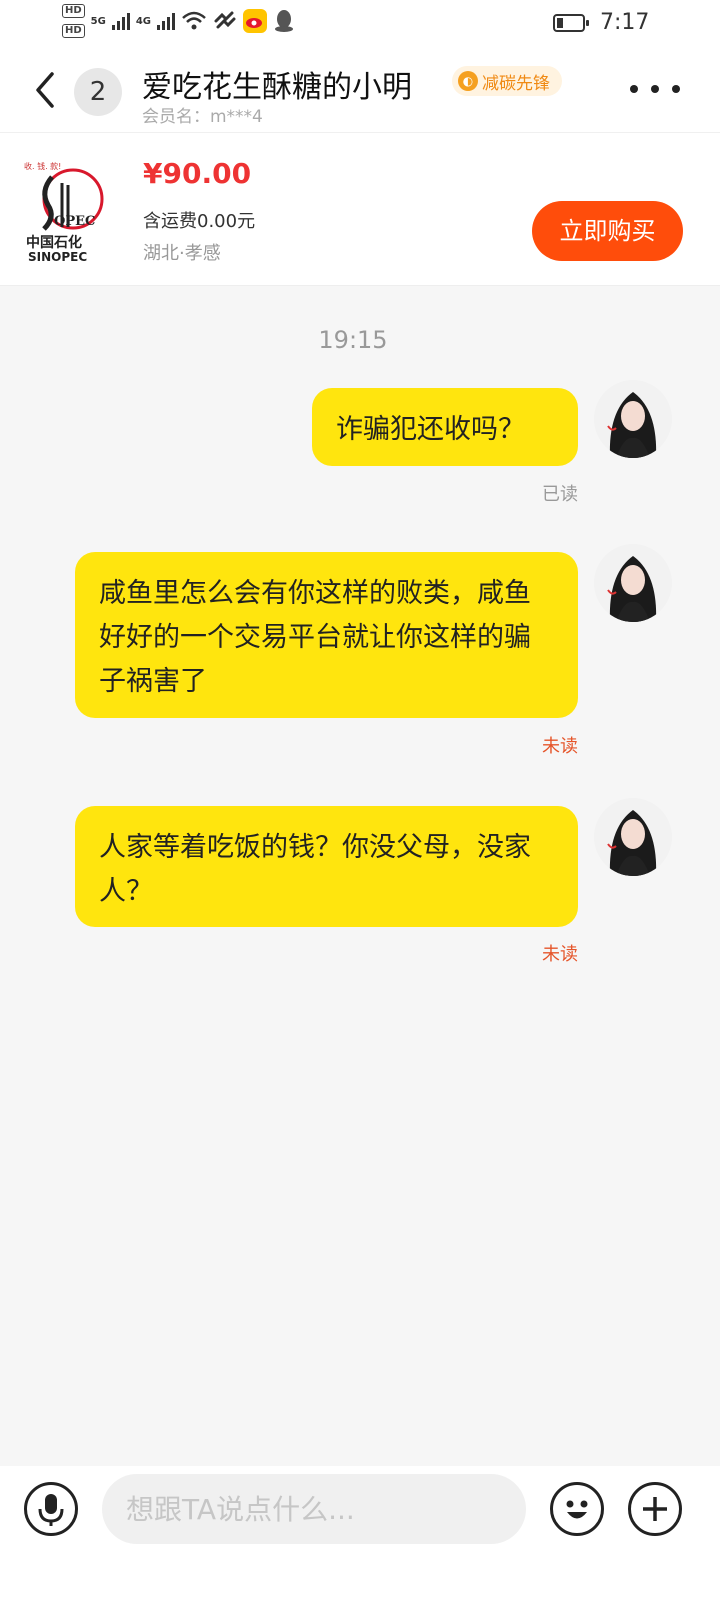 This screenshot has width=720, height=1600. I want to click on message-bubble: 咸鱼里怎么会有你这样的败类，咸鱼好好的一个交易平台就让你这样的骗子祸害了, so click(326, 635).